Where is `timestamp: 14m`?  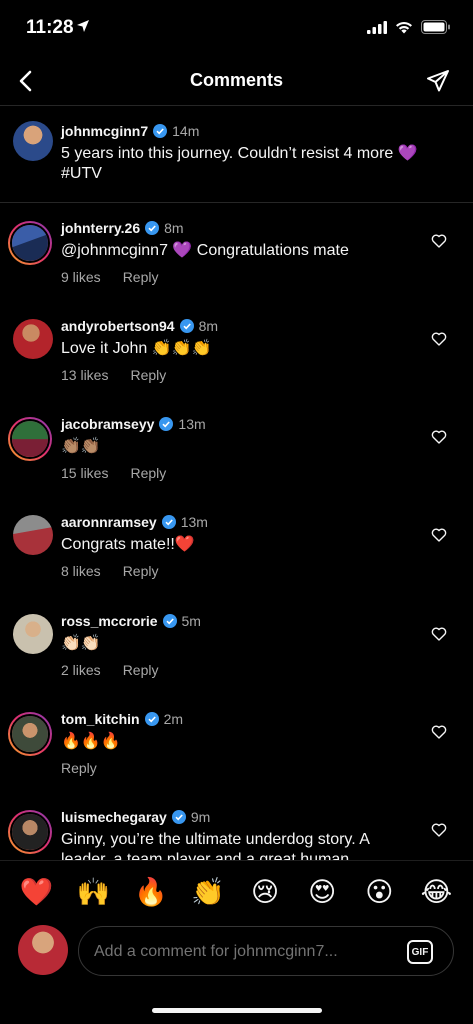
timestamp: 14m is located at coordinates (186, 131).